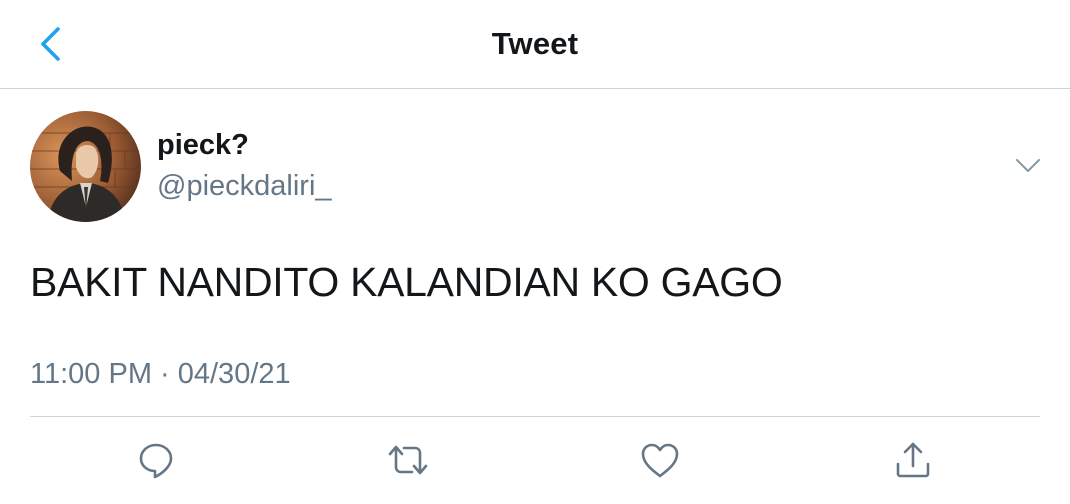 The height and width of the screenshot is (504, 1070). I want to click on reply-button, so click(156, 460).